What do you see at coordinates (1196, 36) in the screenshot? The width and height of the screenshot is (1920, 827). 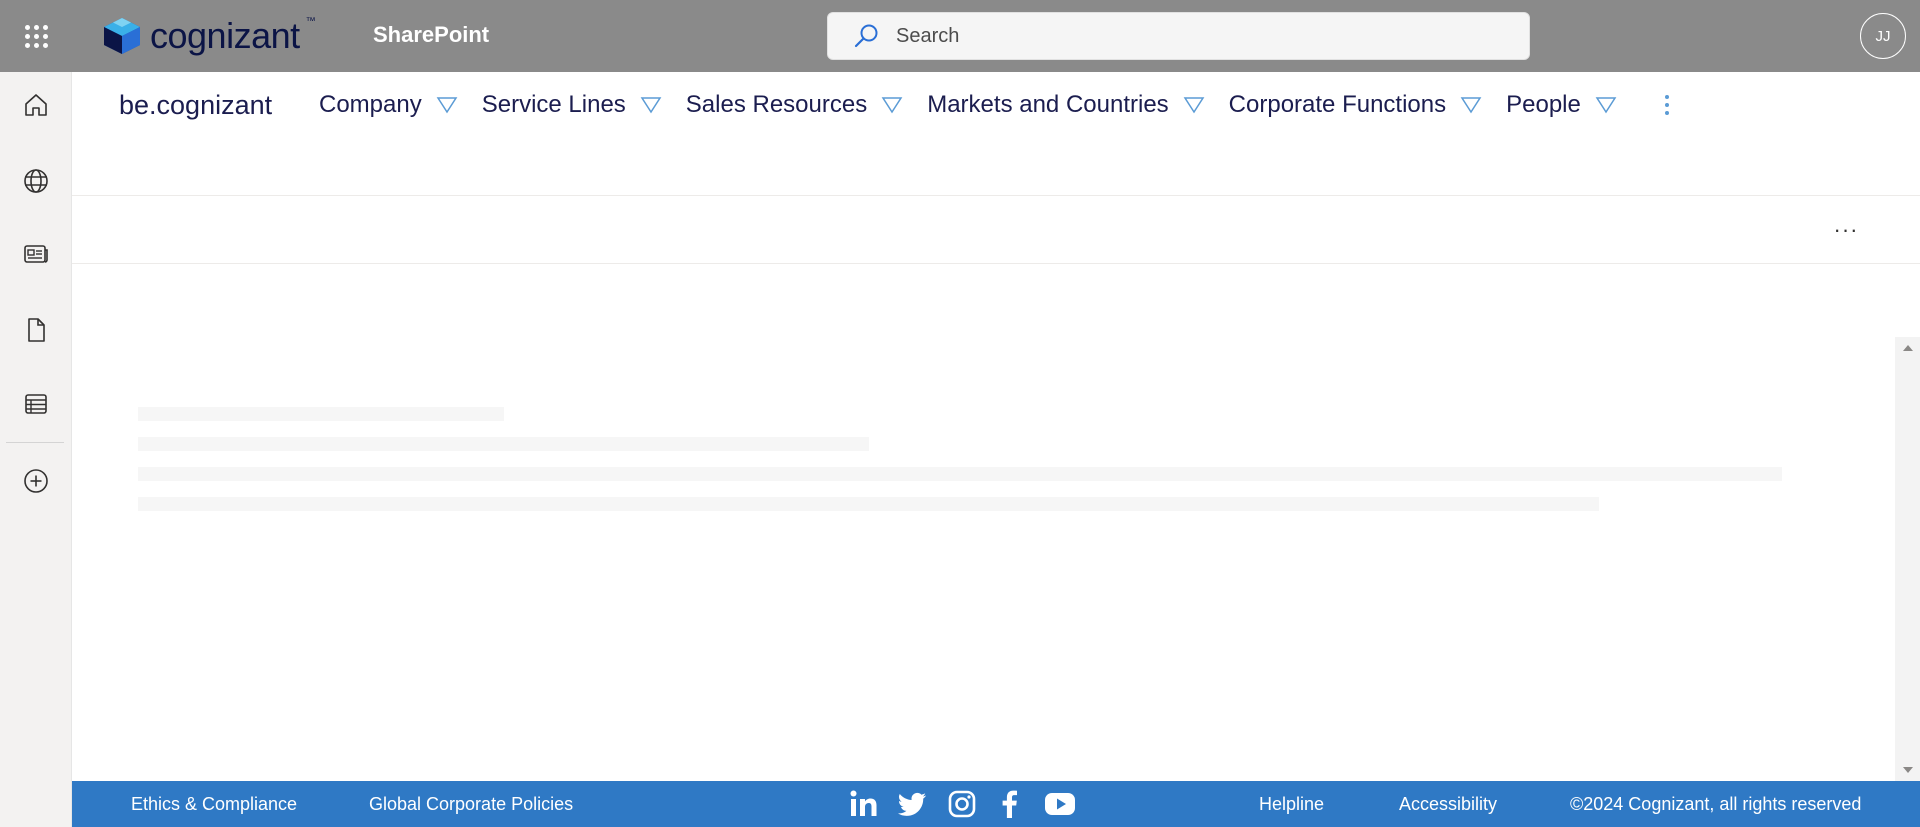 I see `search-input` at bounding box center [1196, 36].